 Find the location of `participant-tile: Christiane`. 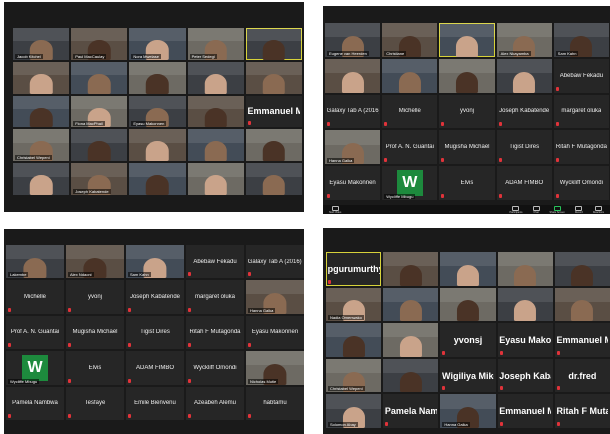

participant-tile: Christiane is located at coordinates (410, 40).